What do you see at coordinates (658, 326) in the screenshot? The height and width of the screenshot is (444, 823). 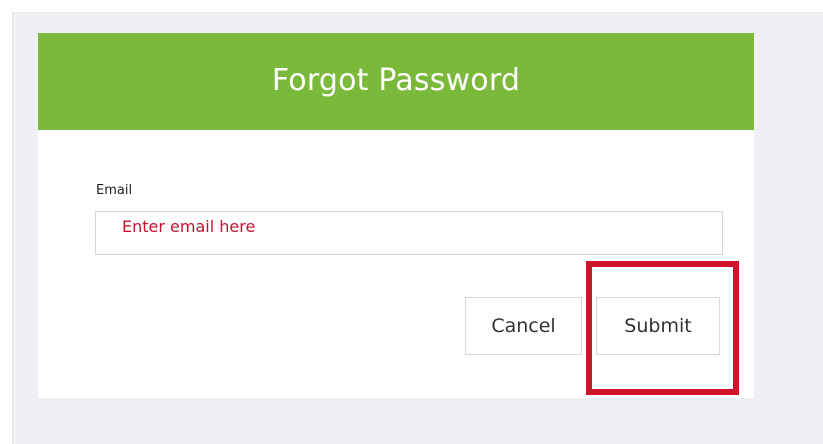 I see `submit-button: Submit` at bounding box center [658, 326].